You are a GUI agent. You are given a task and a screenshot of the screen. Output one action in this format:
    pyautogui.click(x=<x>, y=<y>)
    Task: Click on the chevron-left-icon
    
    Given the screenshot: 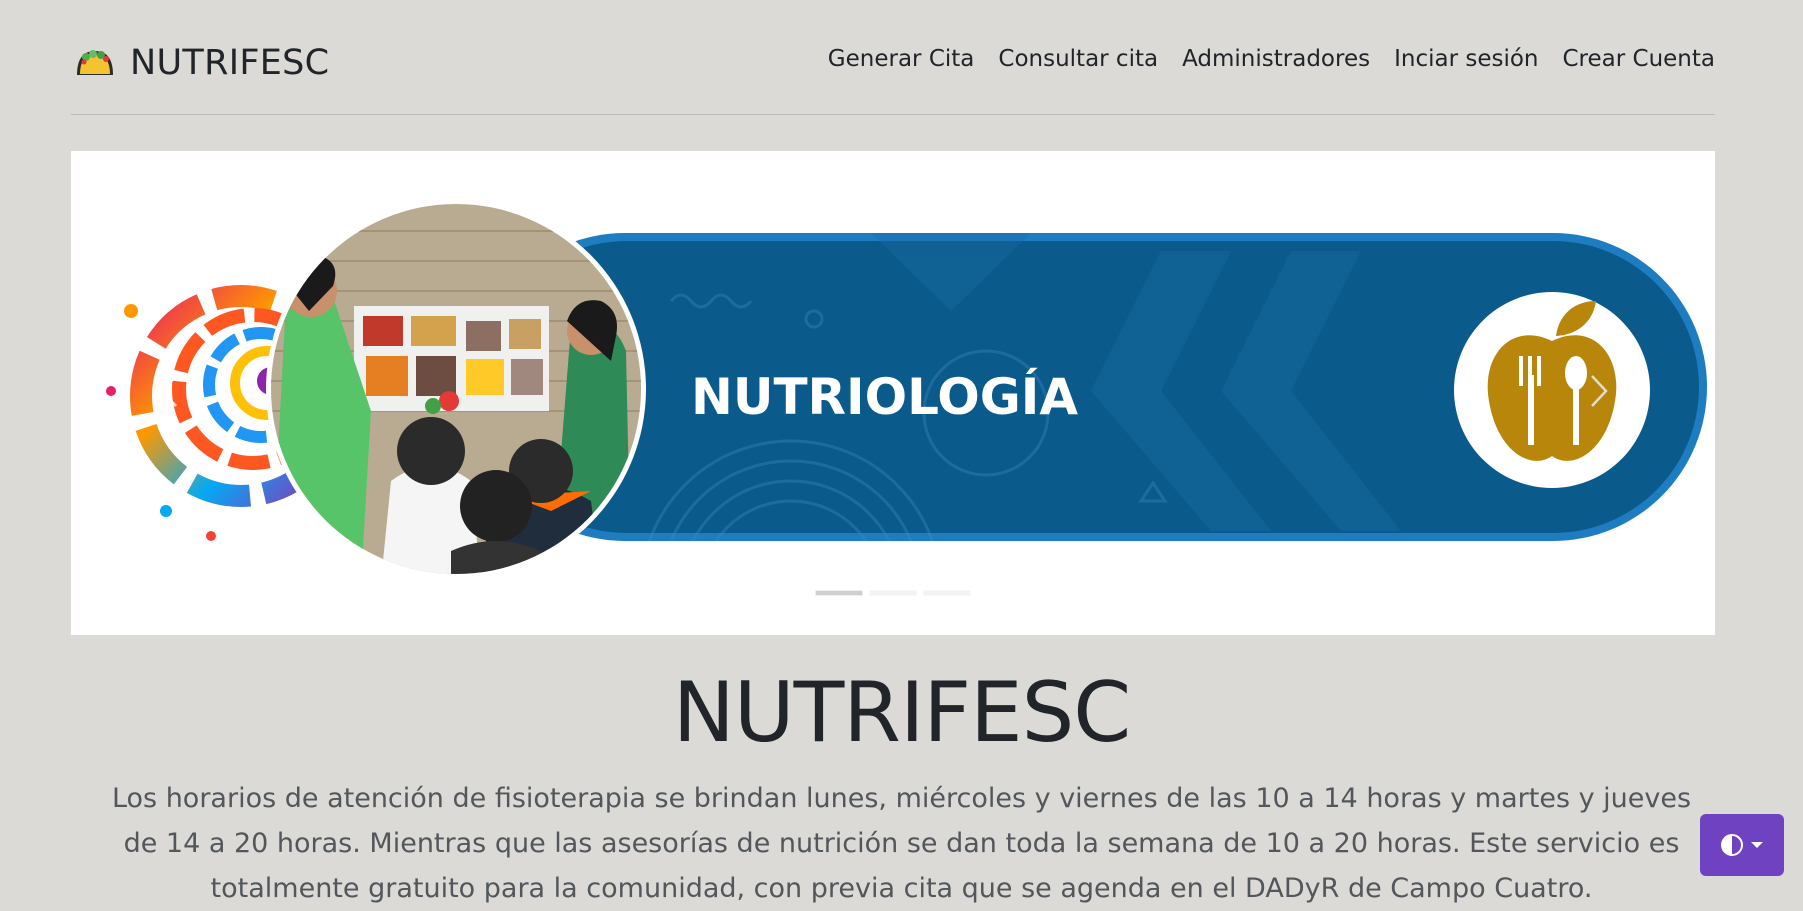 What is the action you would take?
    pyautogui.click(x=168, y=391)
    